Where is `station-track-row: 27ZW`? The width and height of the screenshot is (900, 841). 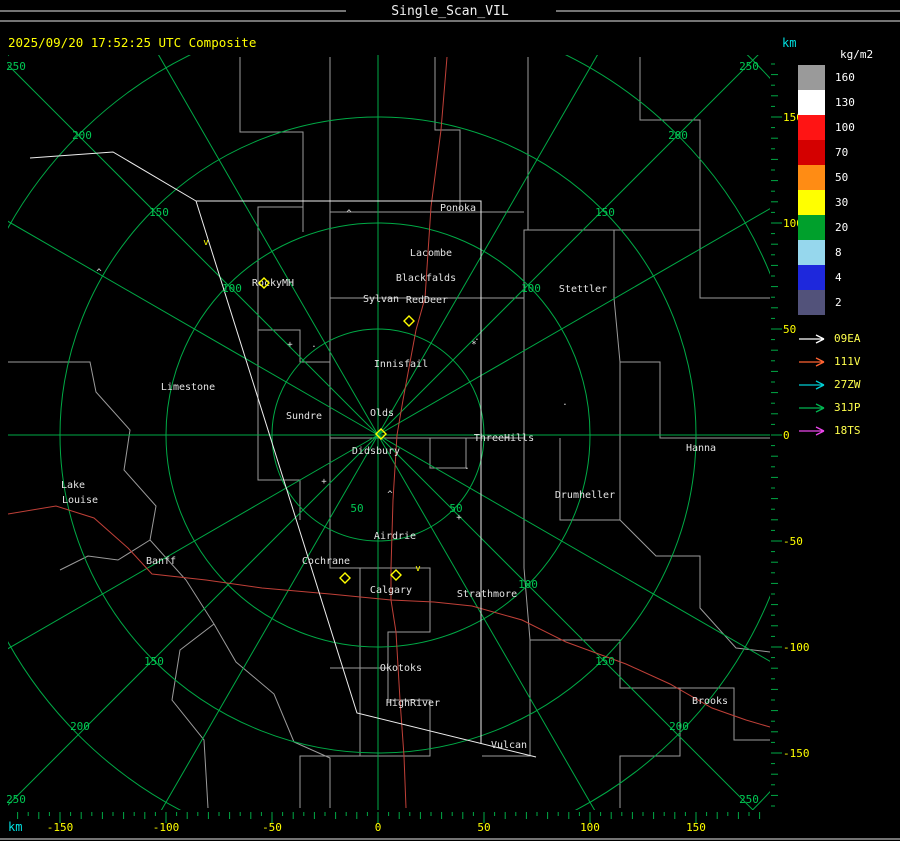
station-track-row: 27ZW is located at coordinates (849, 384).